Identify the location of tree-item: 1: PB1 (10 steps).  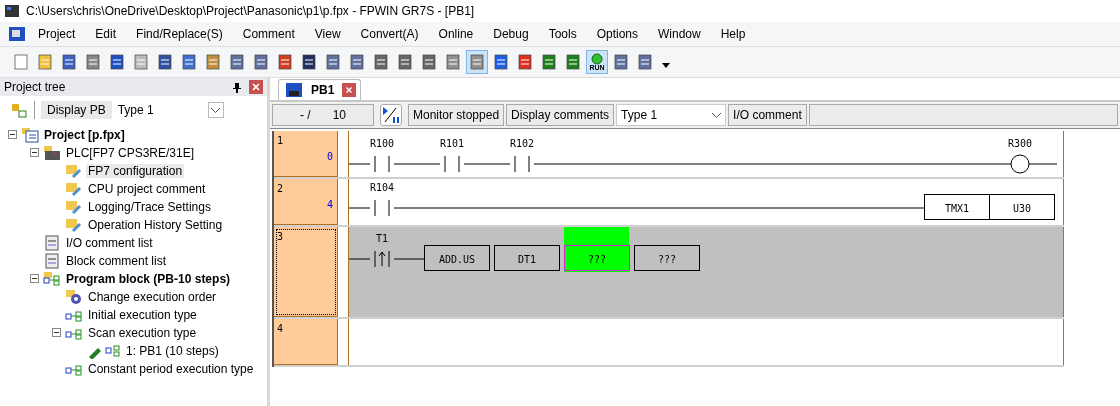
(172, 351).